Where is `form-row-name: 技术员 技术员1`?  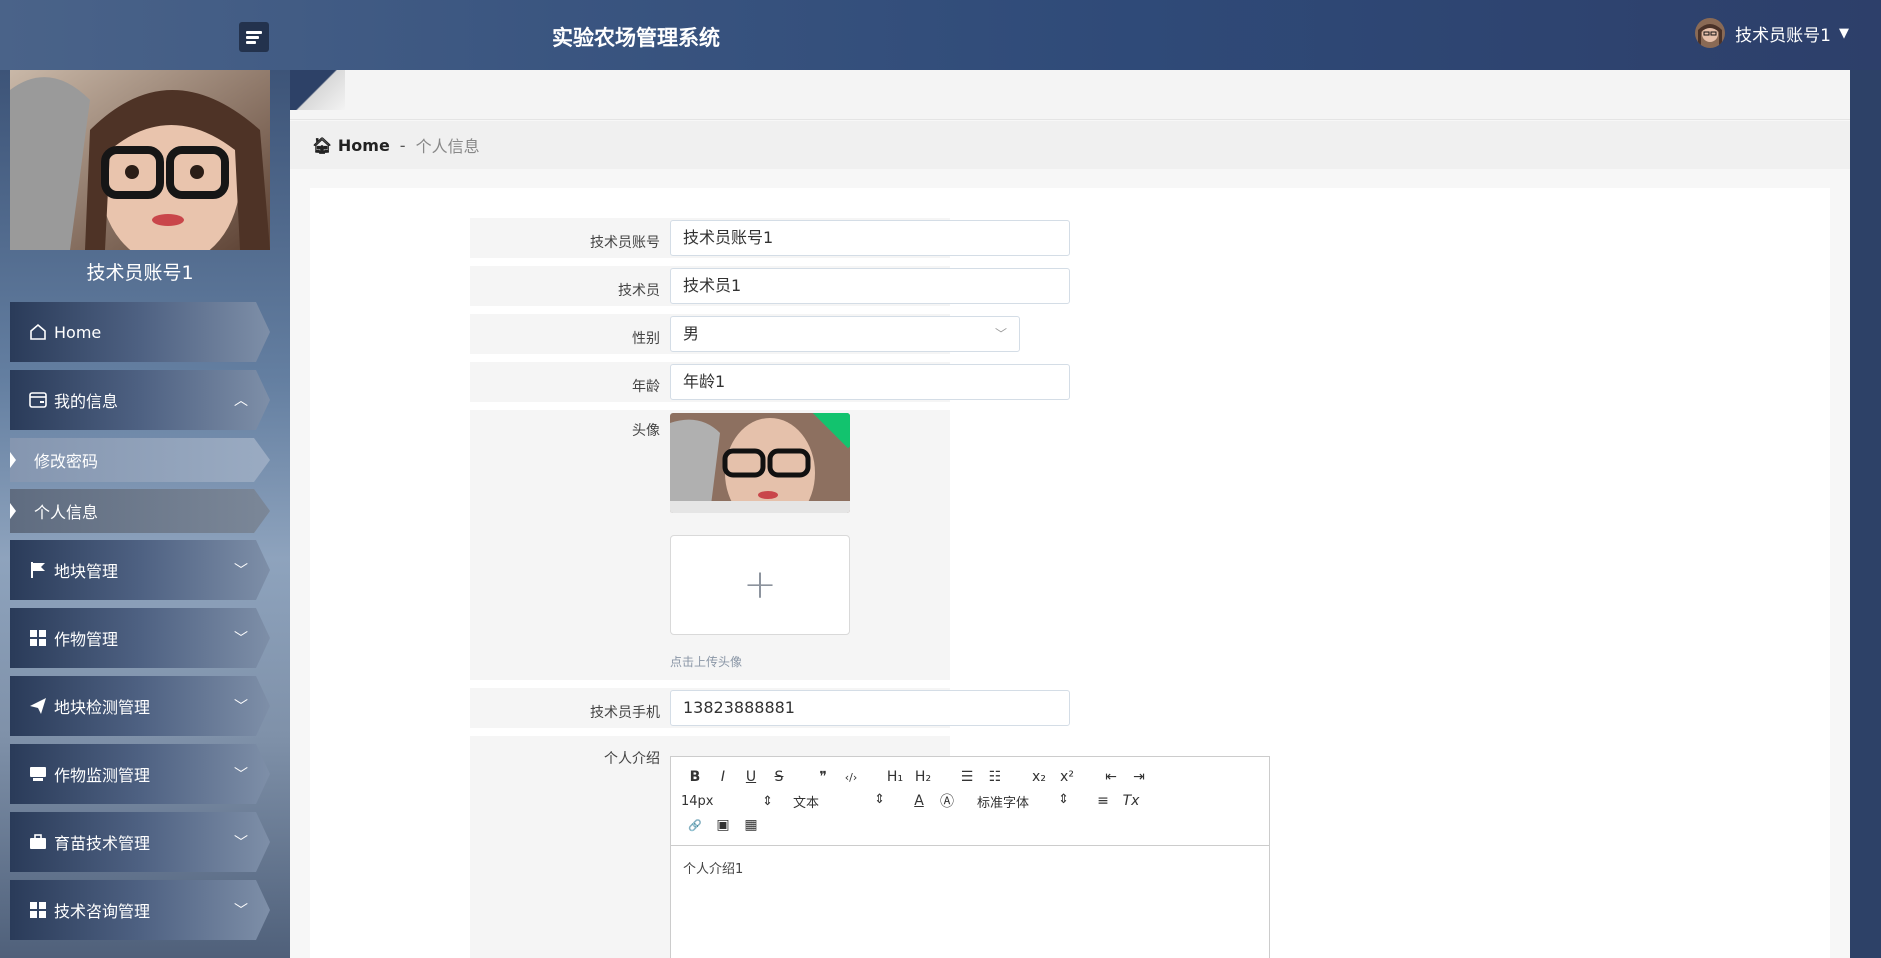 form-row-name: 技术员 技术员1 is located at coordinates (870, 286).